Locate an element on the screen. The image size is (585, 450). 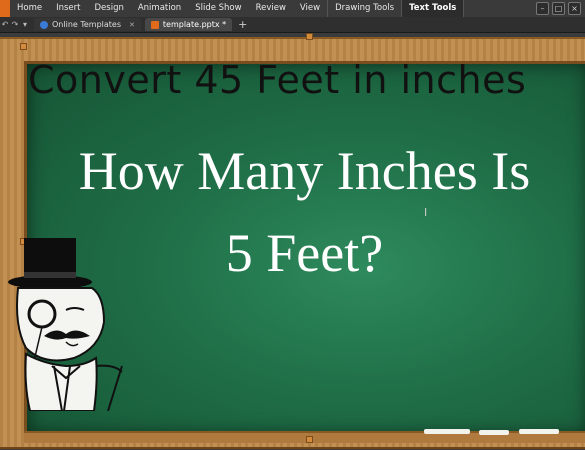
menu-drawing-tools: Drawing Tools is located at coordinates (364, 8).